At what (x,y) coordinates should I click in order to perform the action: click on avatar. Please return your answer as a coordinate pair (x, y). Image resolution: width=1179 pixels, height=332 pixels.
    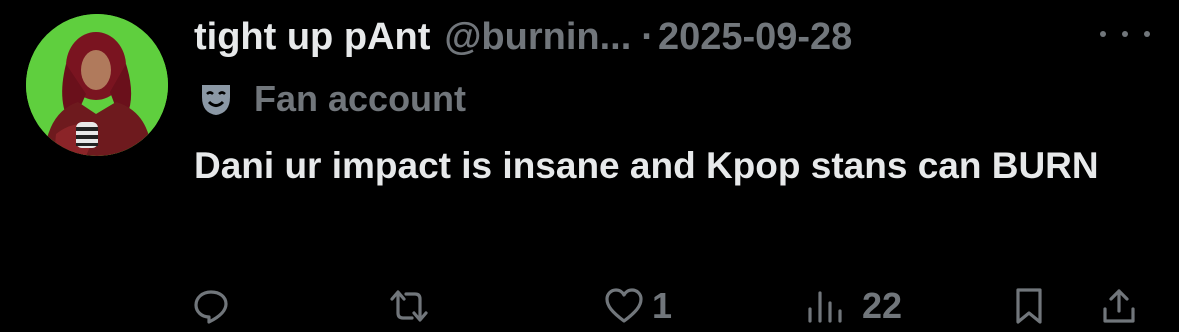
    Looking at the image, I should click on (97, 85).